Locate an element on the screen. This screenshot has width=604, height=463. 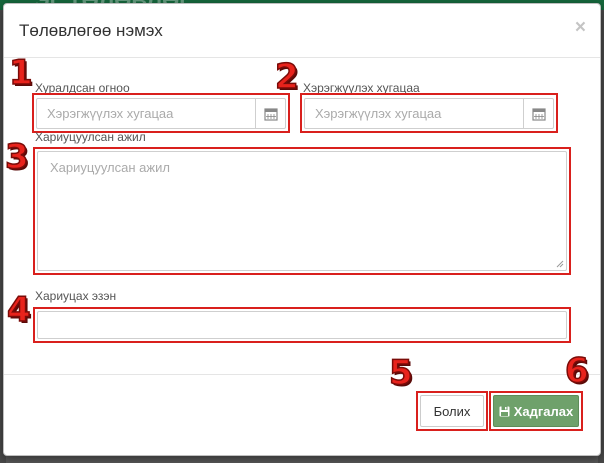
save-button-label: Хадгалах is located at coordinates (543, 411).